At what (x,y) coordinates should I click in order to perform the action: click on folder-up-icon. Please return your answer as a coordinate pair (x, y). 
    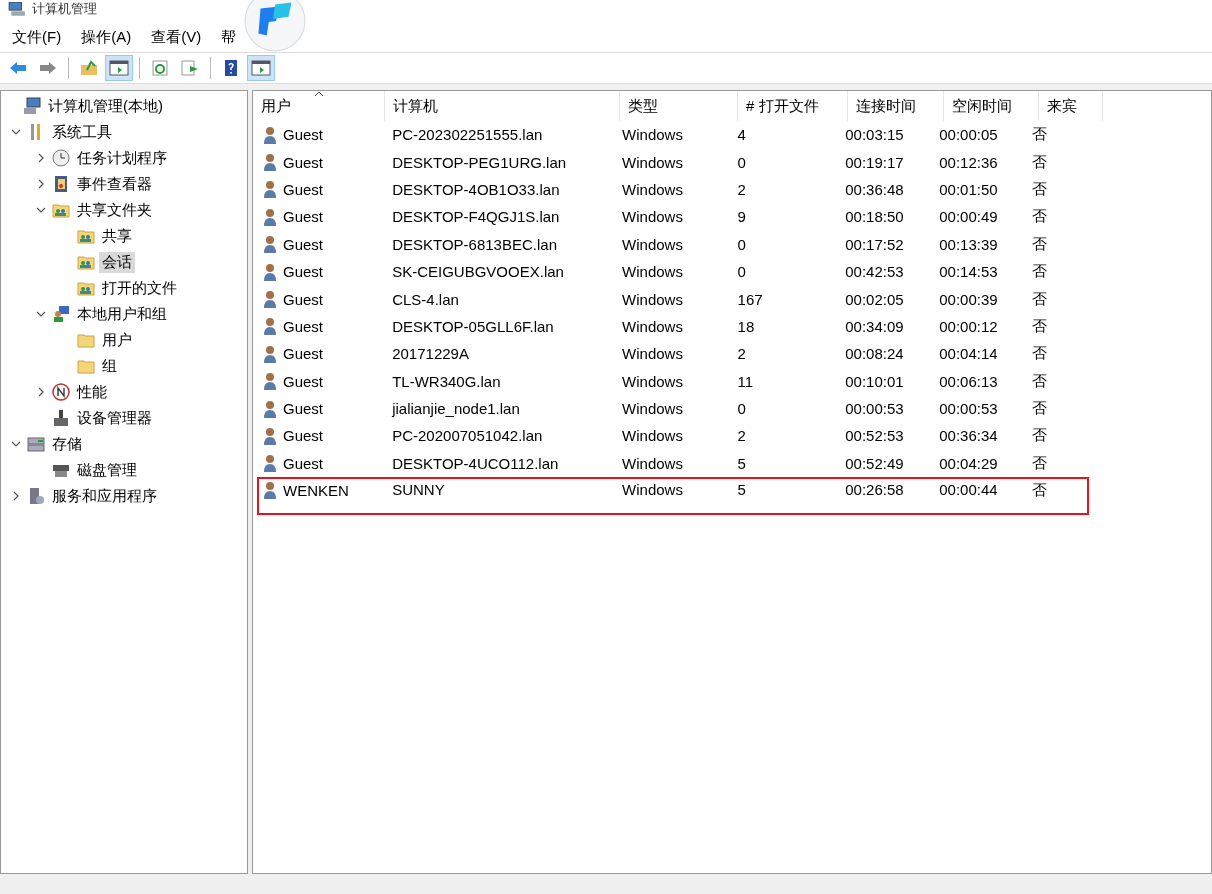
    Looking at the image, I should click on (89, 68).